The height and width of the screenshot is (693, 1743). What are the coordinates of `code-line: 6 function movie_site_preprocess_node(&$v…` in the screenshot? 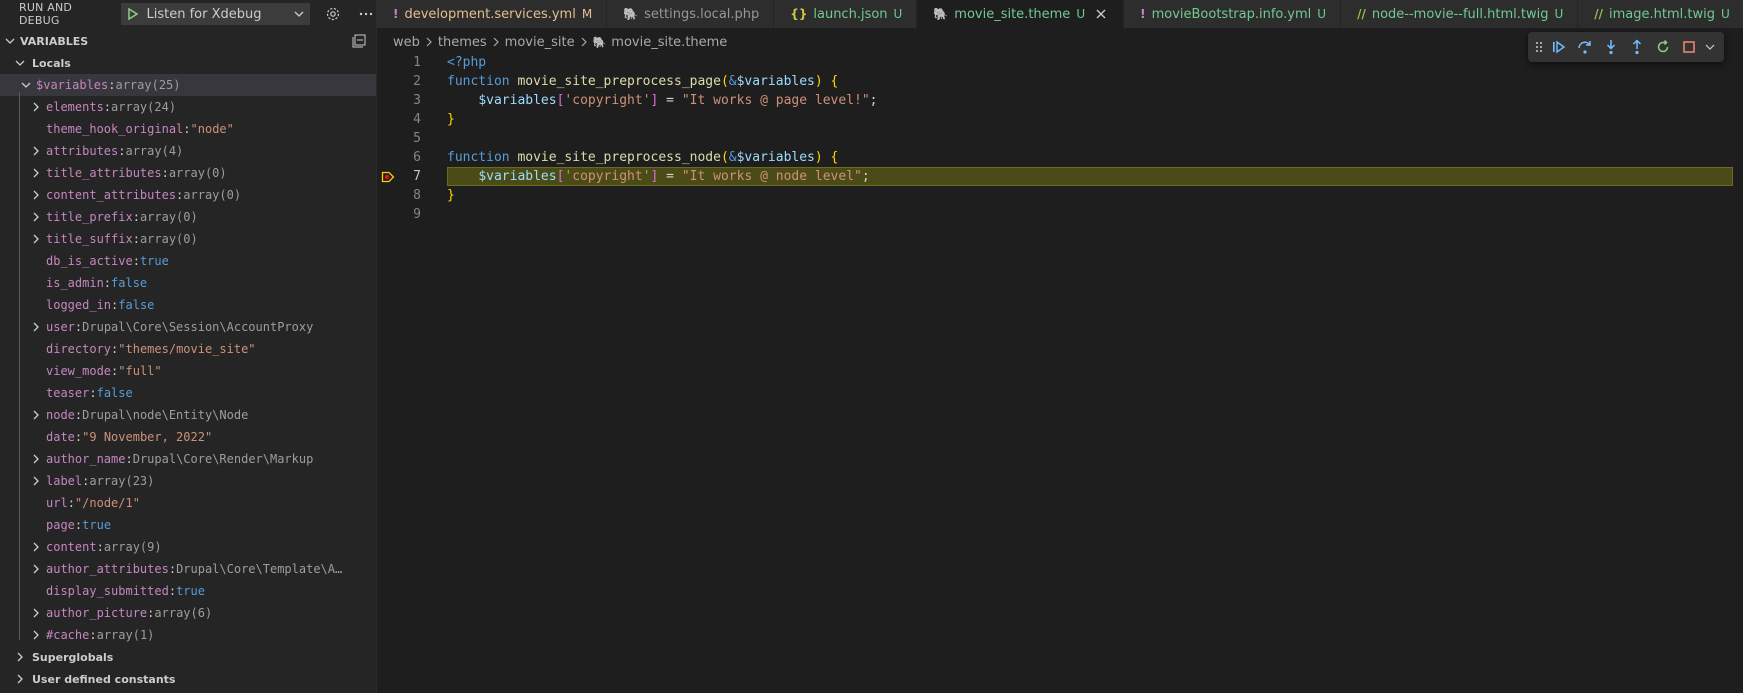 It's located at (1060, 157).